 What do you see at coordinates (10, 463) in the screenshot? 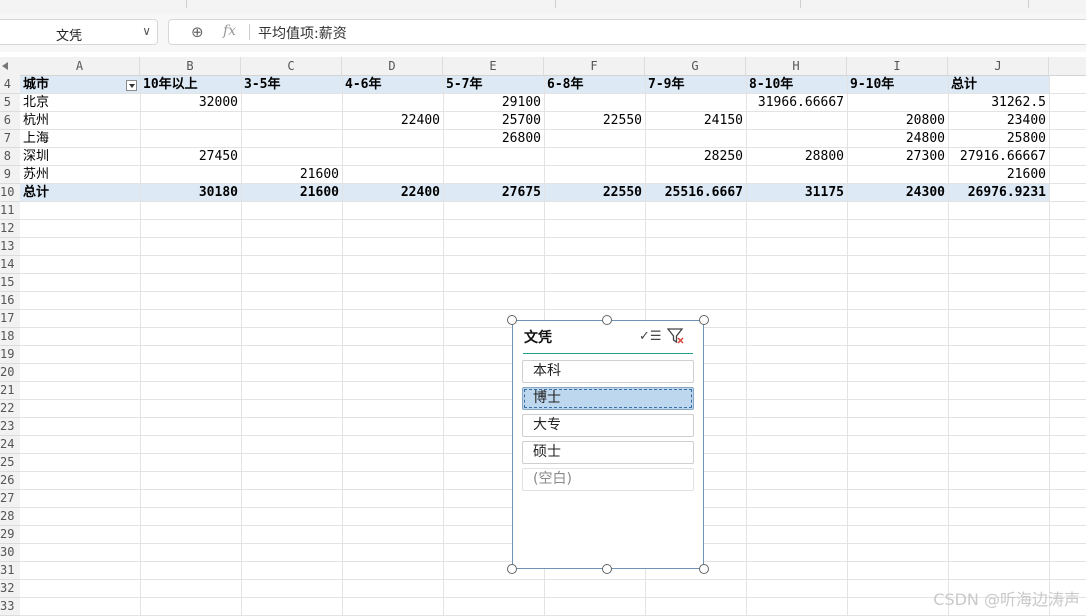
I see `row-header-25: 25` at bounding box center [10, 463].